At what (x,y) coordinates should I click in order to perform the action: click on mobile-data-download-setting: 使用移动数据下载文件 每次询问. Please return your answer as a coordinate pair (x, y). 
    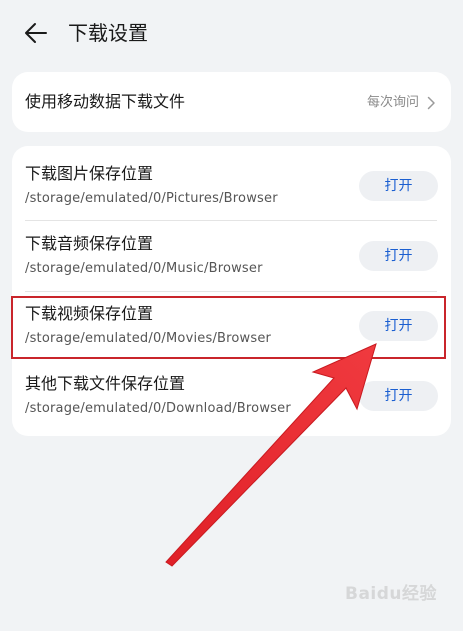
    Looking at the image, I should click on (231, 102).